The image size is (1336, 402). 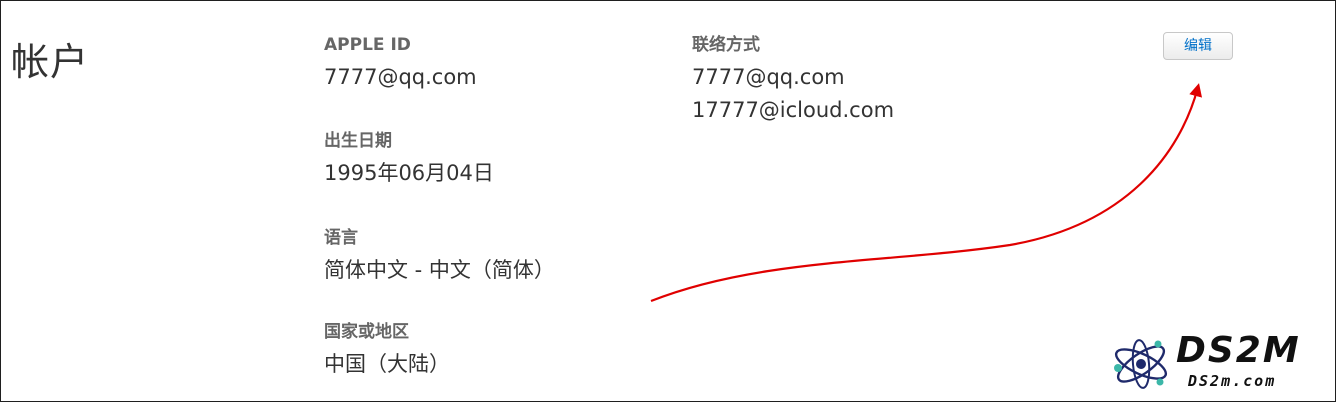 I want to click on watermark-url: DS2m.com, so click(x=1232, y=381).